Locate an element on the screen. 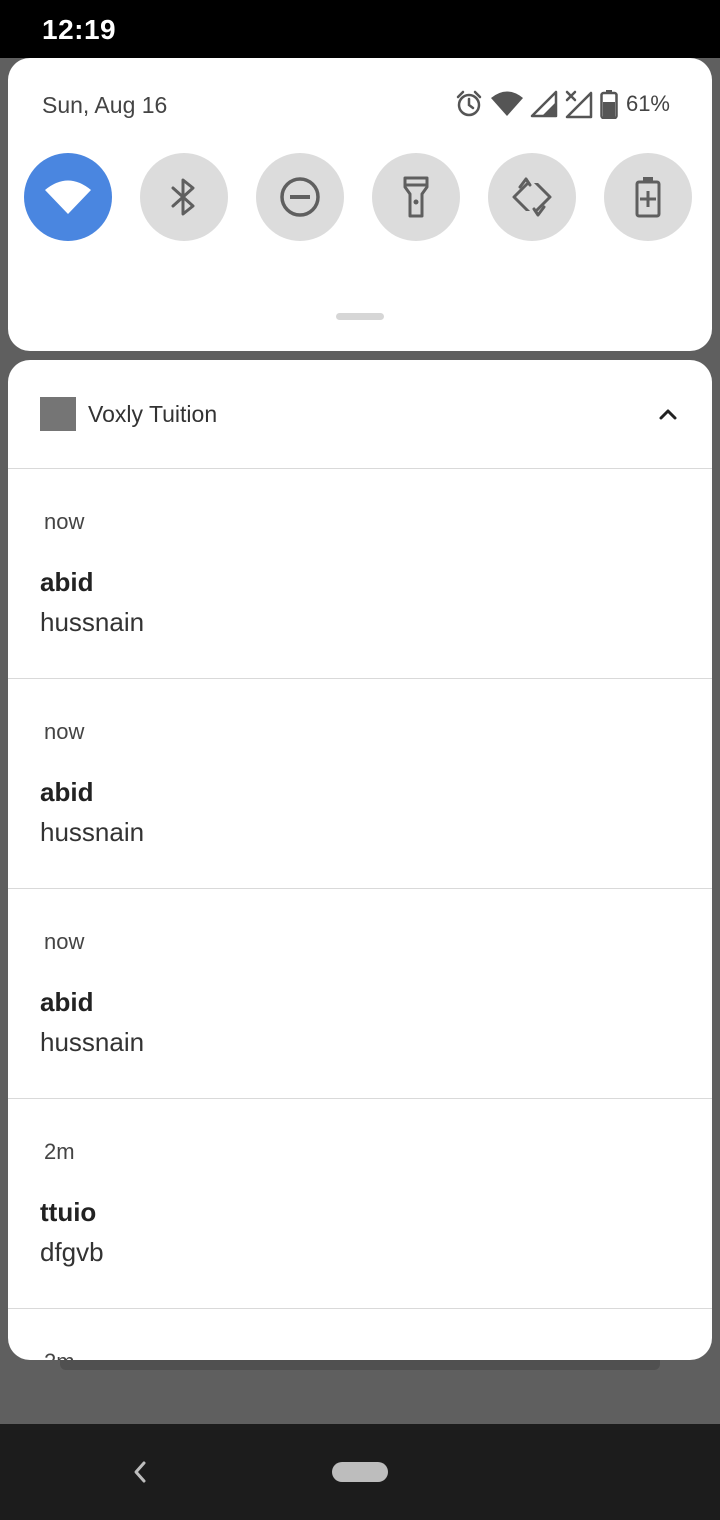 Image resolution: width=720 pixels, height=1520 pixels. do-not-disturb-icon is located at coordinates (300, 197).